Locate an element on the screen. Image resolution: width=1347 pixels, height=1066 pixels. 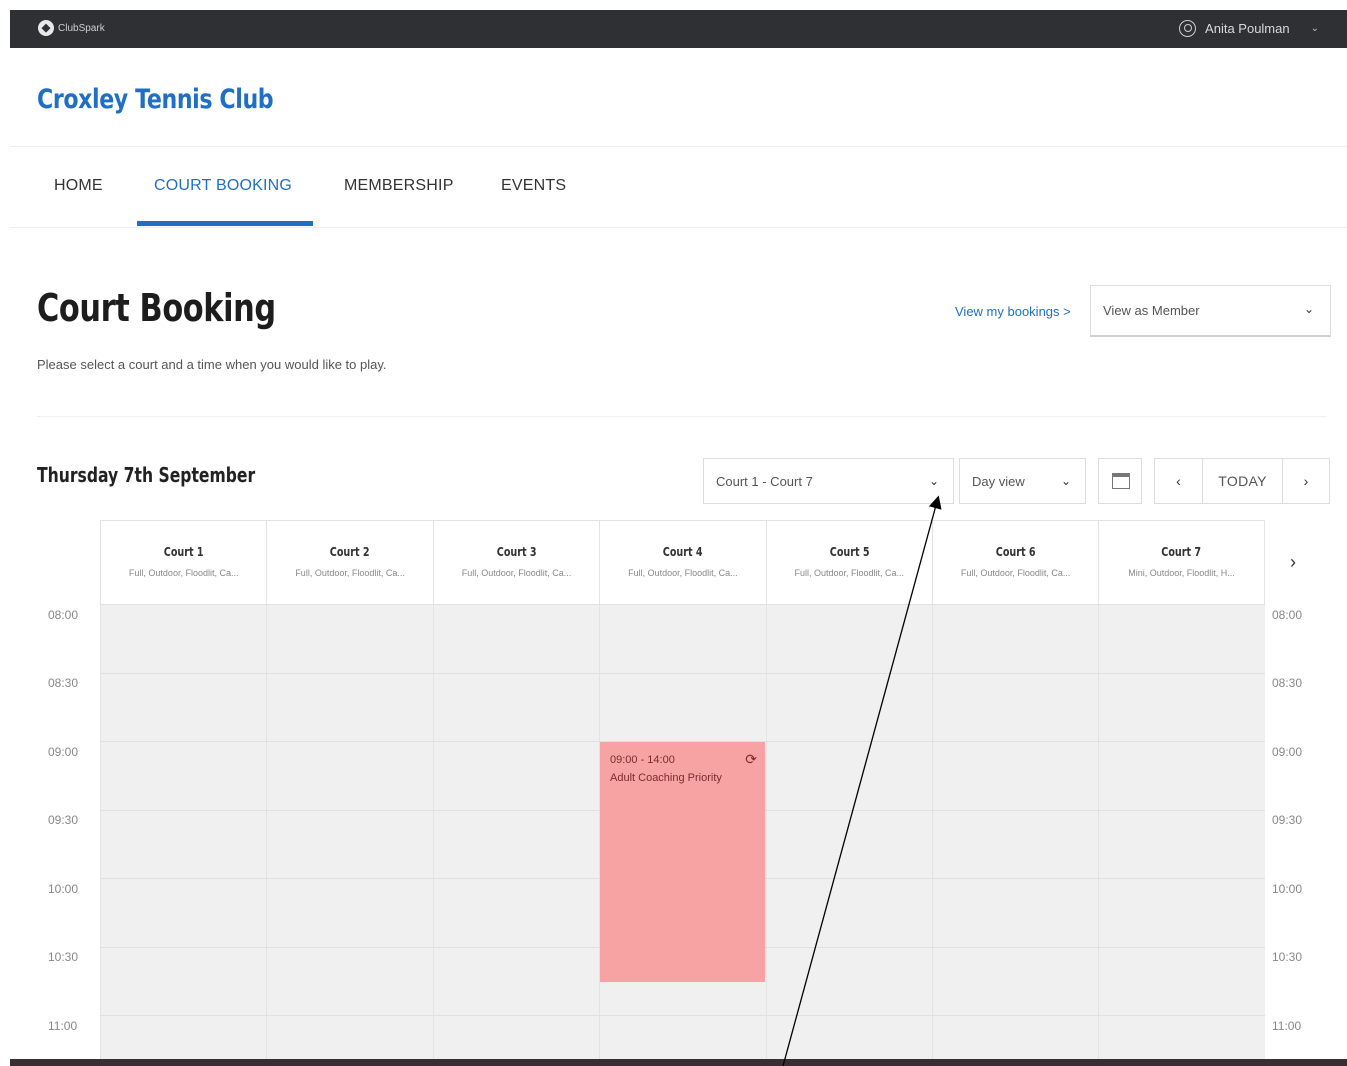
next-courts-button: › is located at coordinates (1293, 562).